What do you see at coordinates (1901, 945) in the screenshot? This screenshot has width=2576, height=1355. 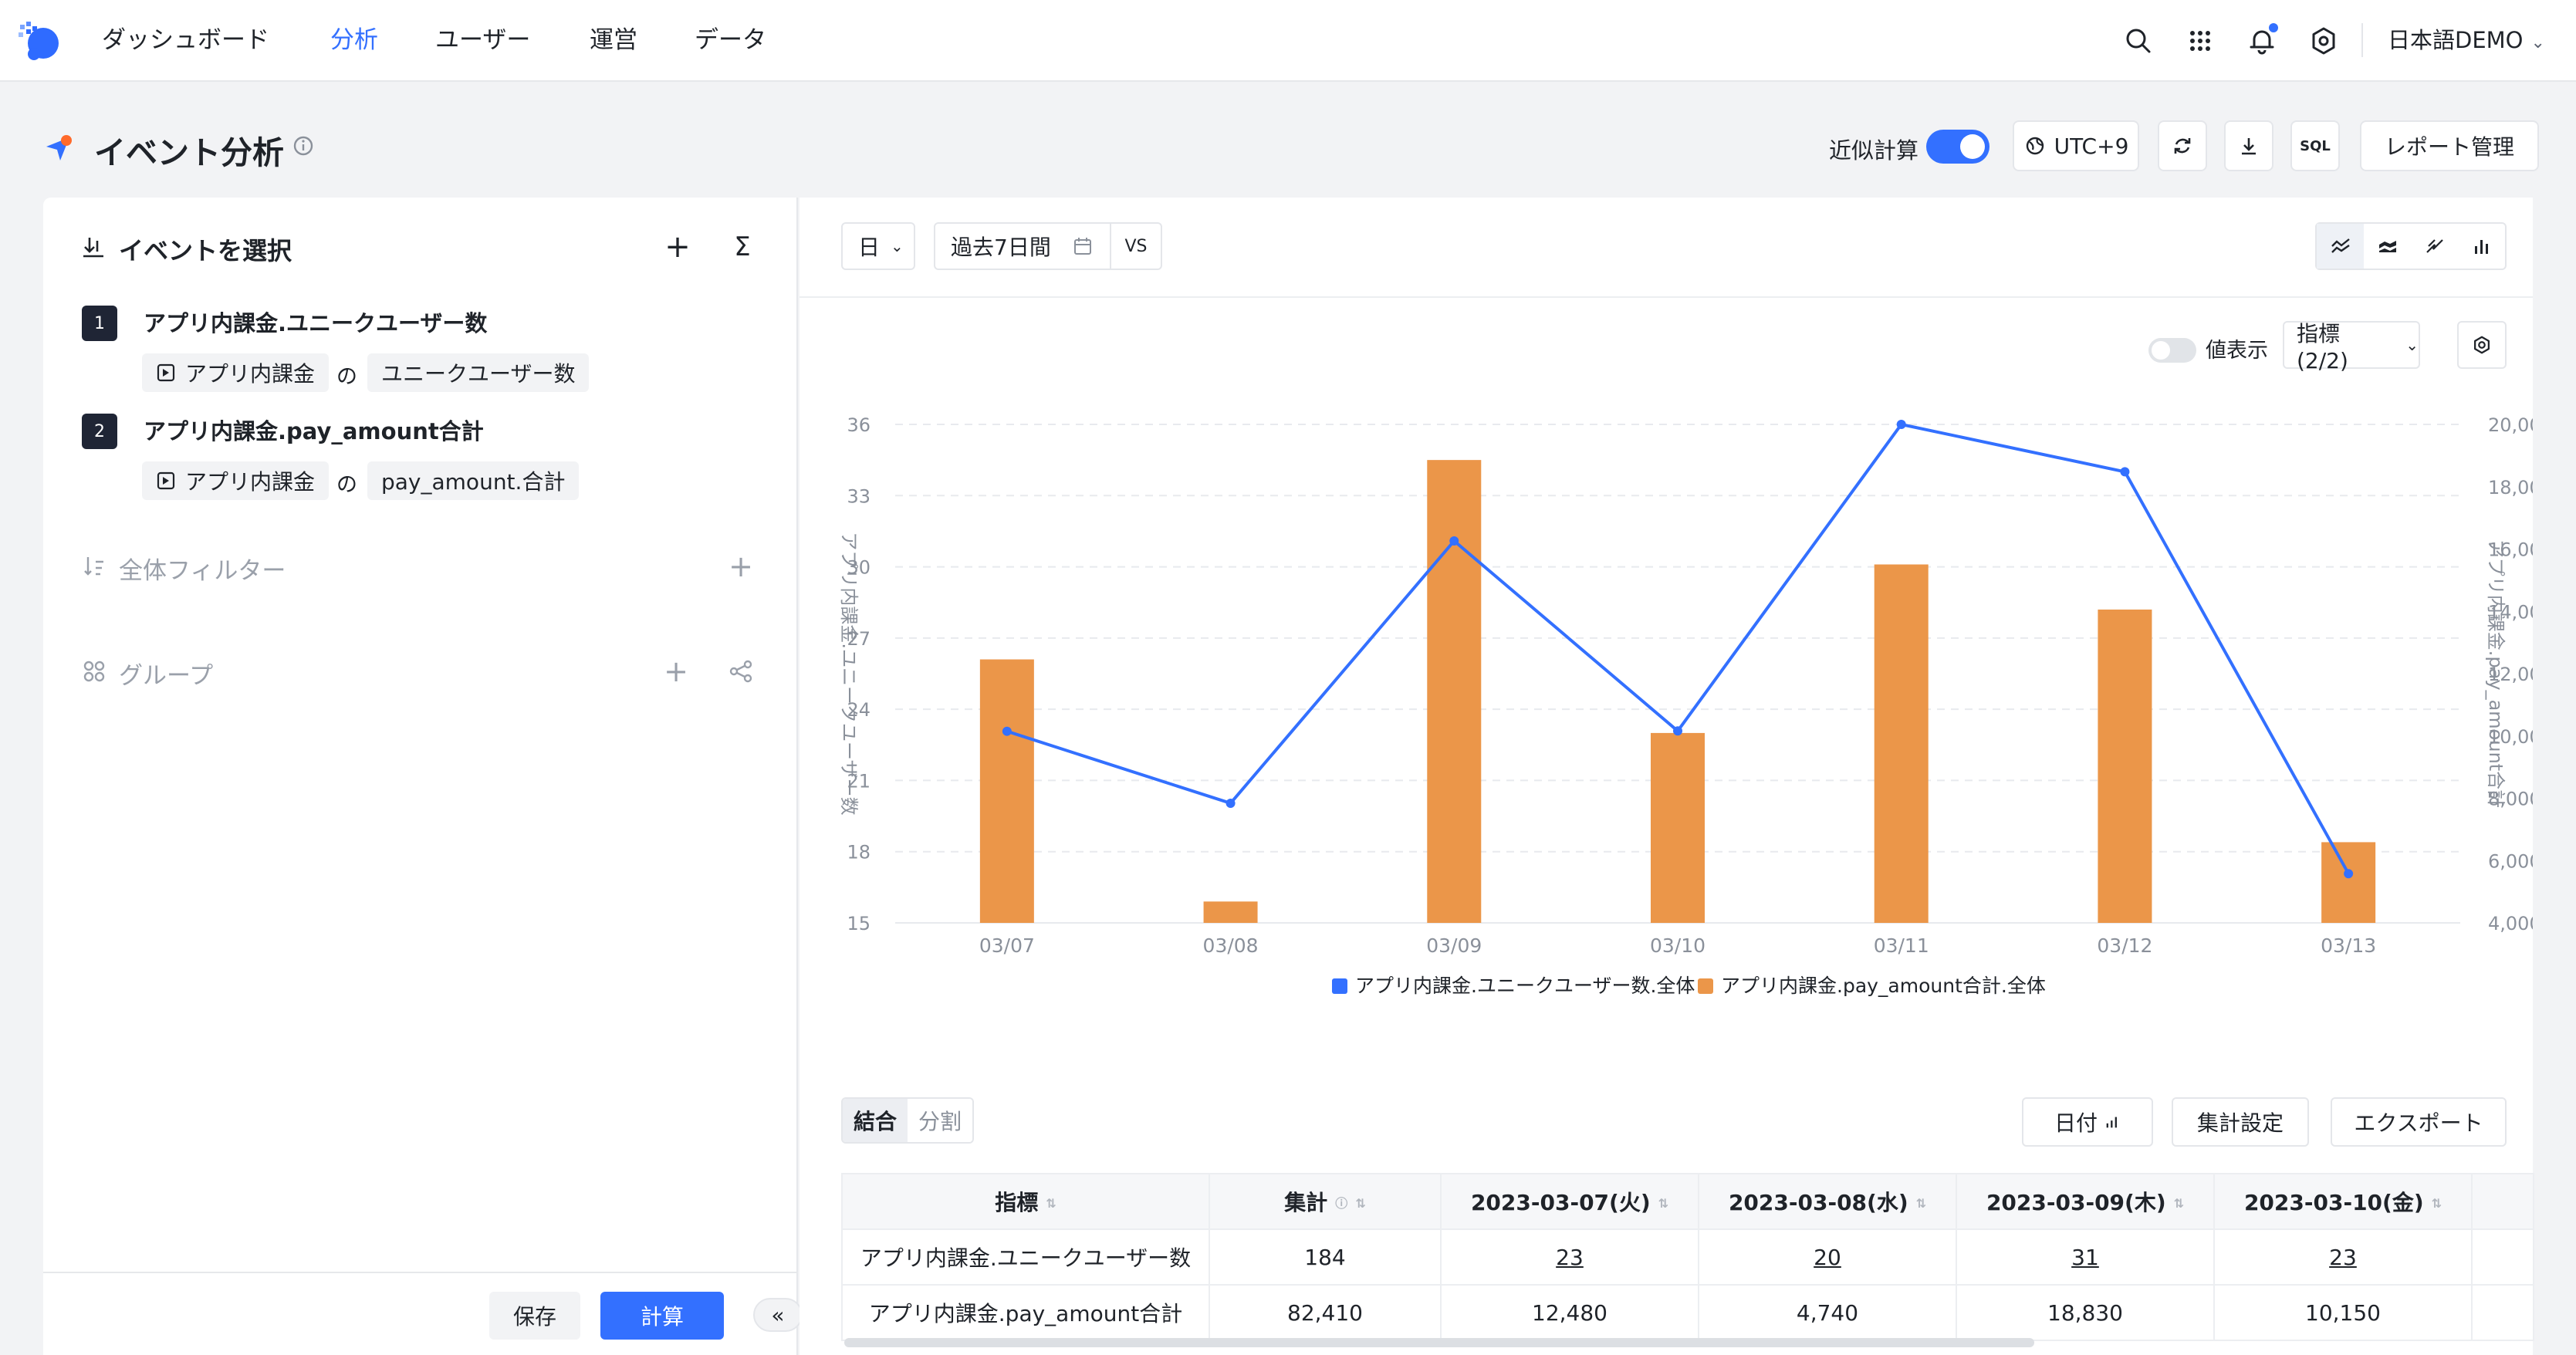 I see `x-tick-label: 03/11` at bounding box center [1901, 945].